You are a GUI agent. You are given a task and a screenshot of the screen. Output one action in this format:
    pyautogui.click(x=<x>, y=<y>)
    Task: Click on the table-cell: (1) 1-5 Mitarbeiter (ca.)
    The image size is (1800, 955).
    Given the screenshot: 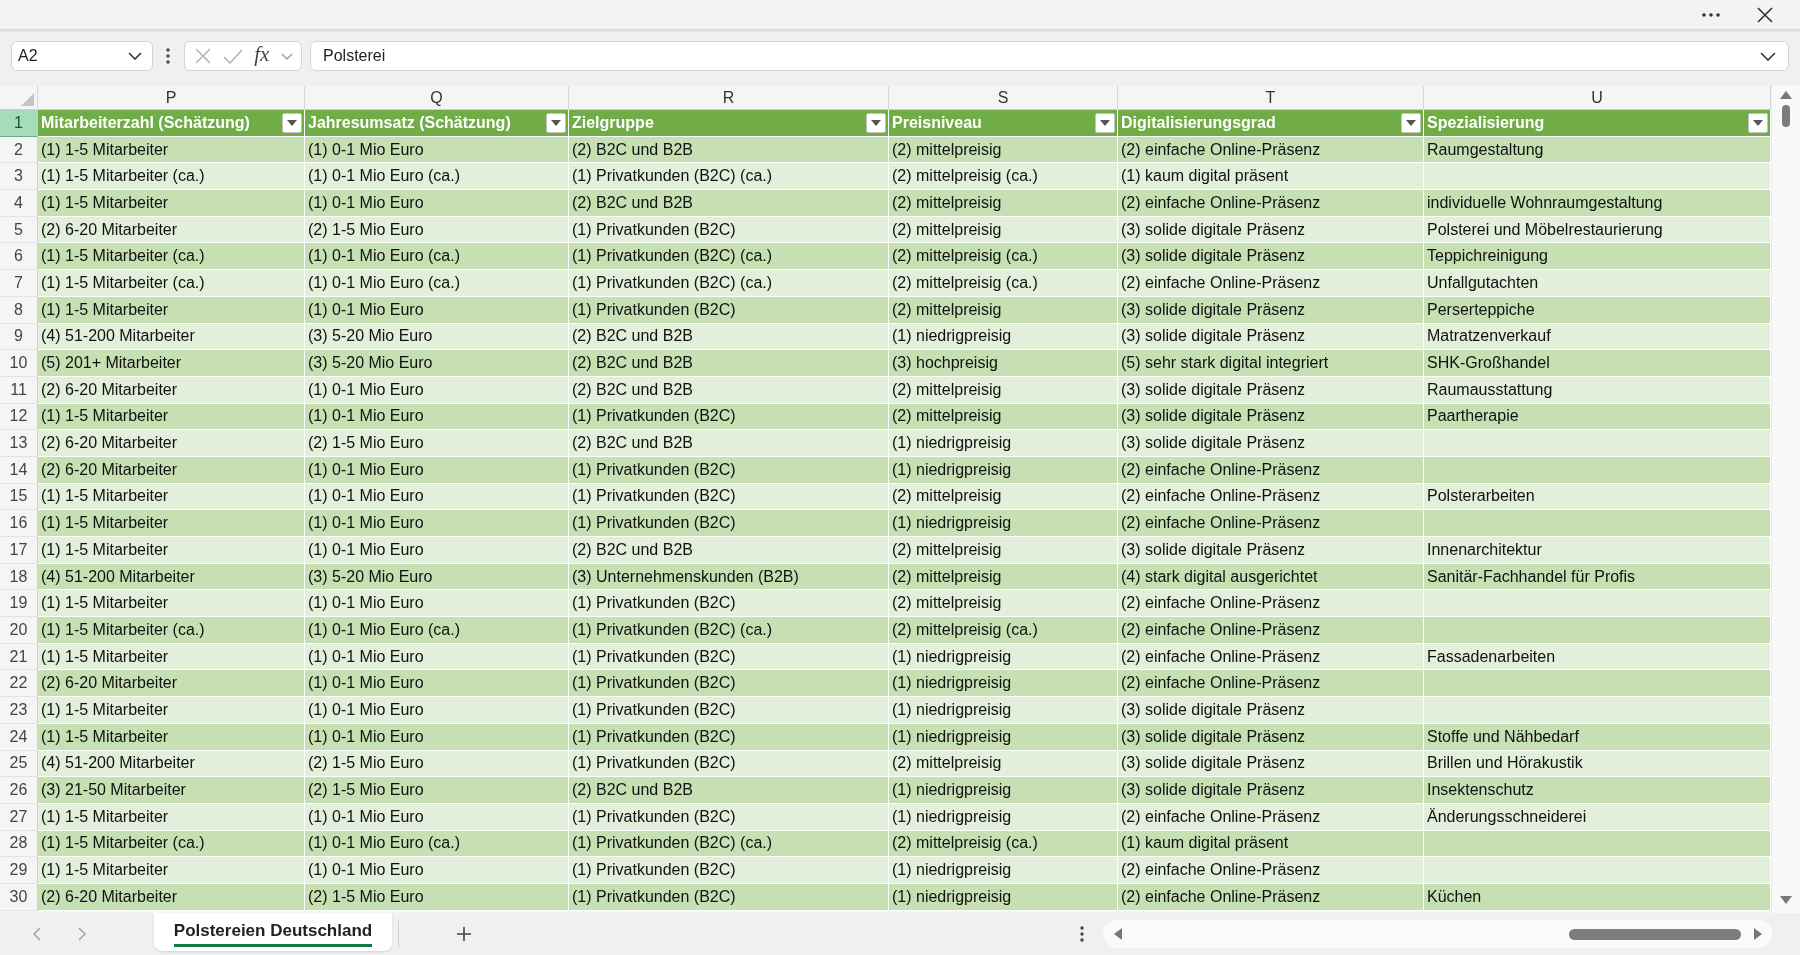 What is the action you would take?
    pyautogui.click(x=171, y=283)
    